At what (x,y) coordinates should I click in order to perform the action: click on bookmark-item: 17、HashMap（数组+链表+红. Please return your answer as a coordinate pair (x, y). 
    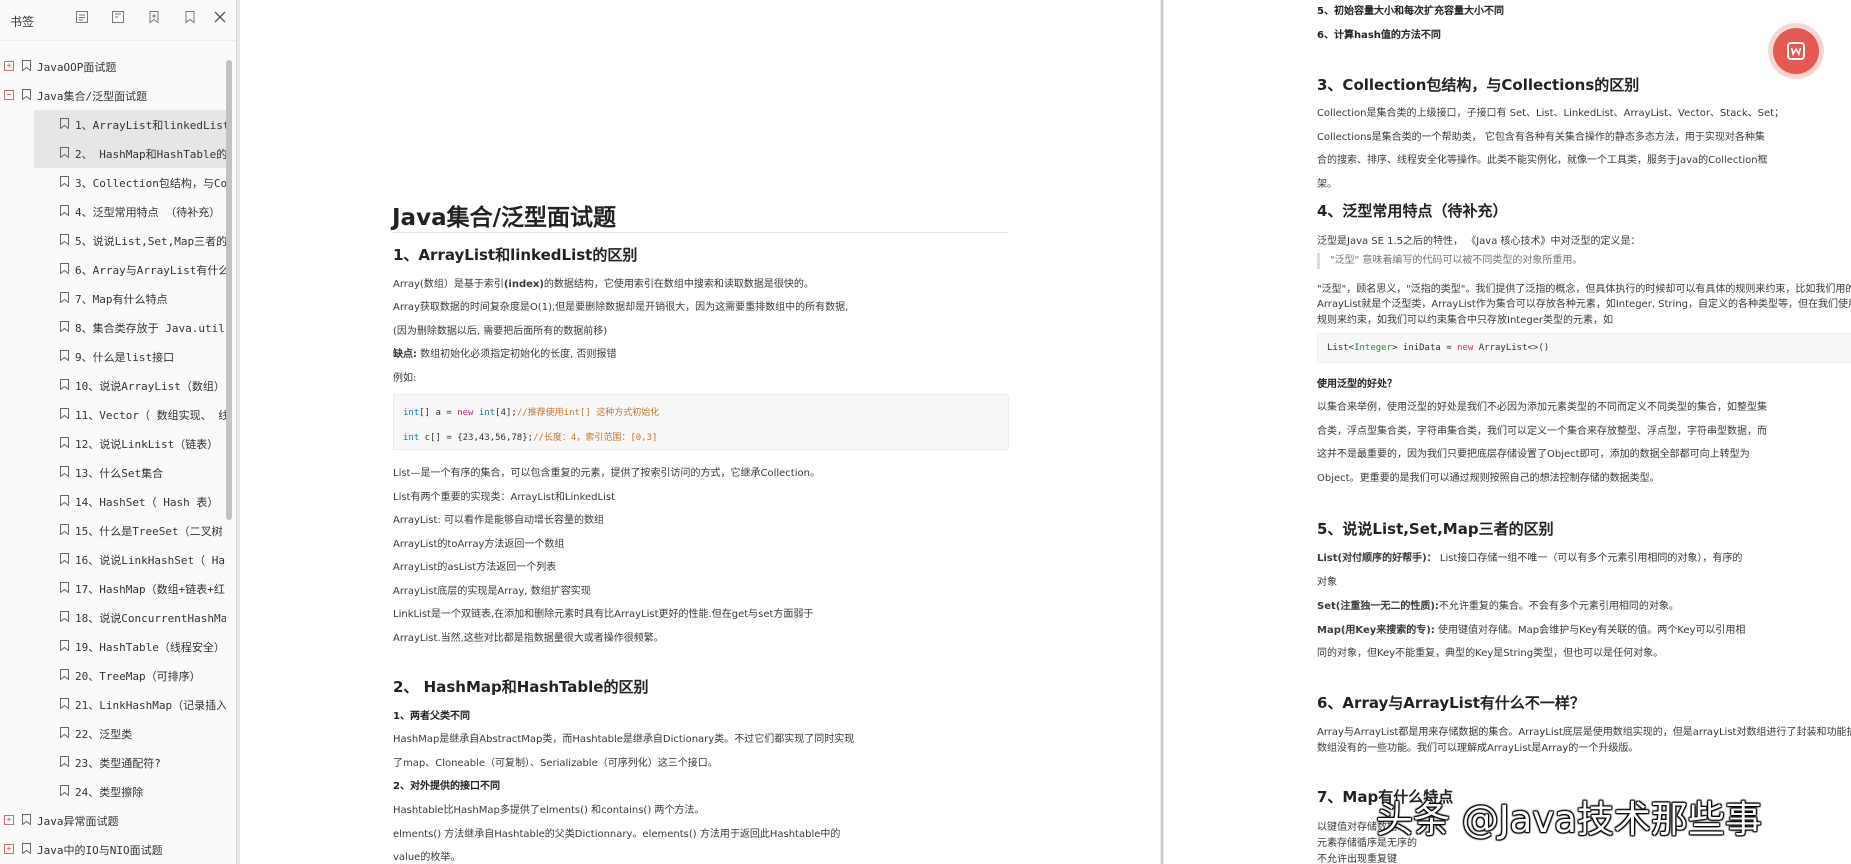
    Looking at the image, I should click on (113, 588).